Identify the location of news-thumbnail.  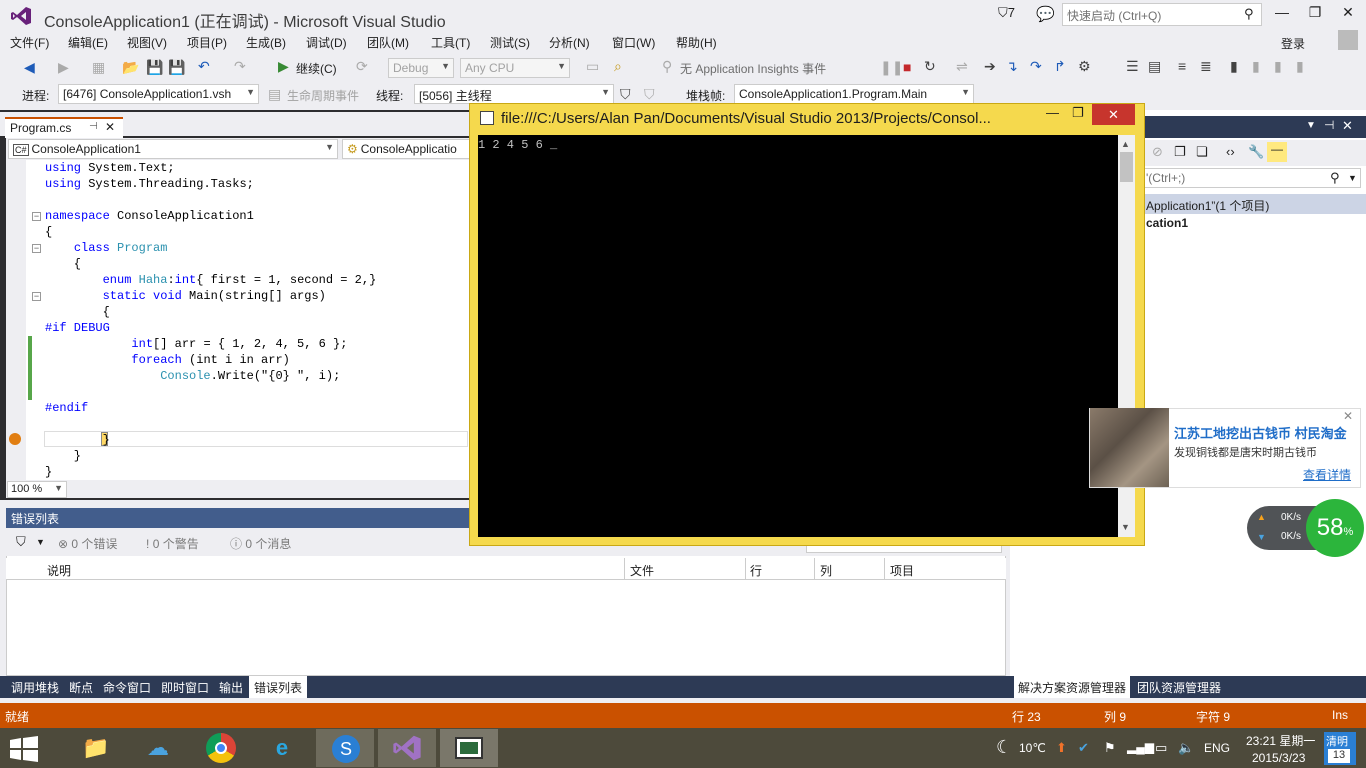
(1129, 447).